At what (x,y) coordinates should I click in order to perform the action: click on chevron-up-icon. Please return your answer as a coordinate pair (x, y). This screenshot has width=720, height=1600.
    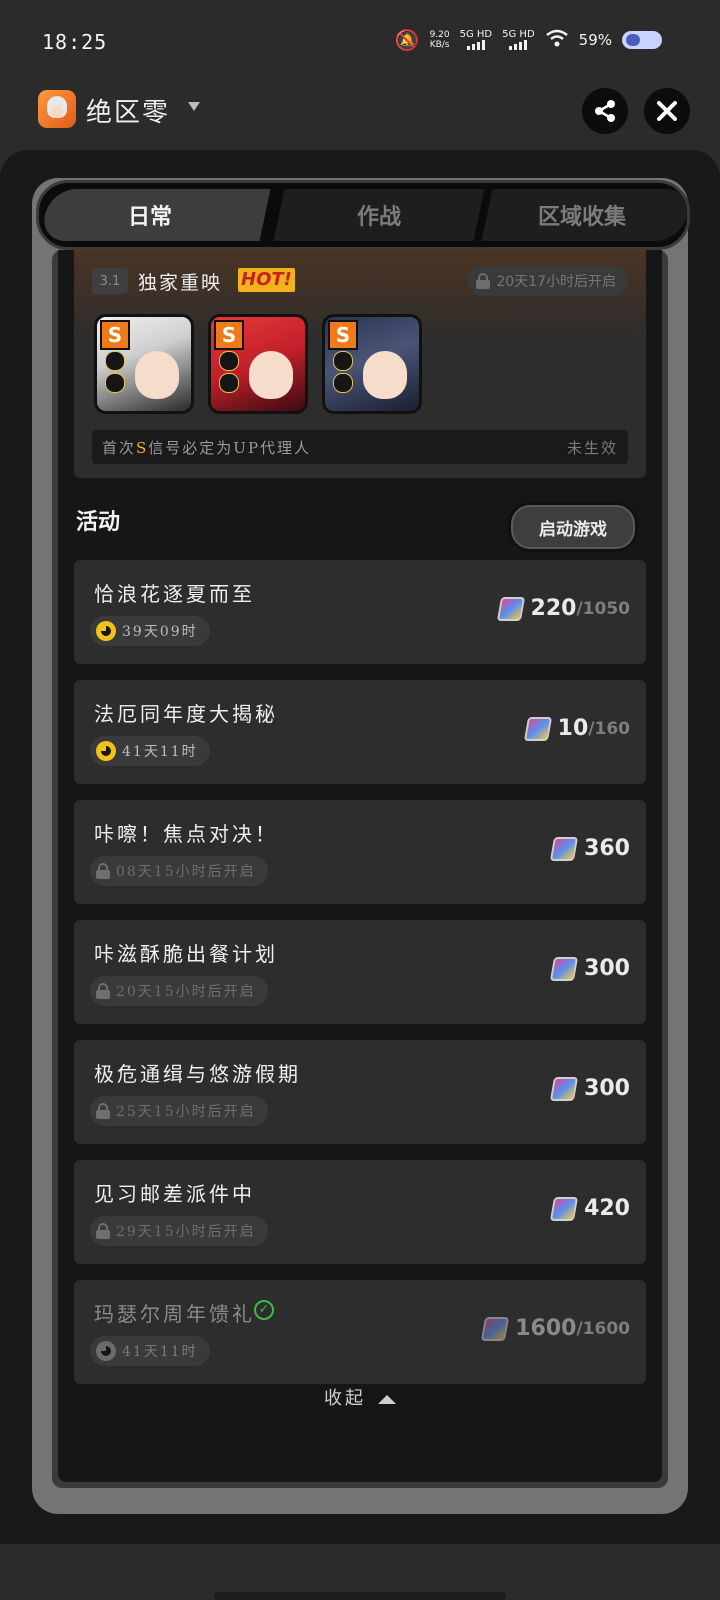
    Looking at the image, I should click on (387, 1399).